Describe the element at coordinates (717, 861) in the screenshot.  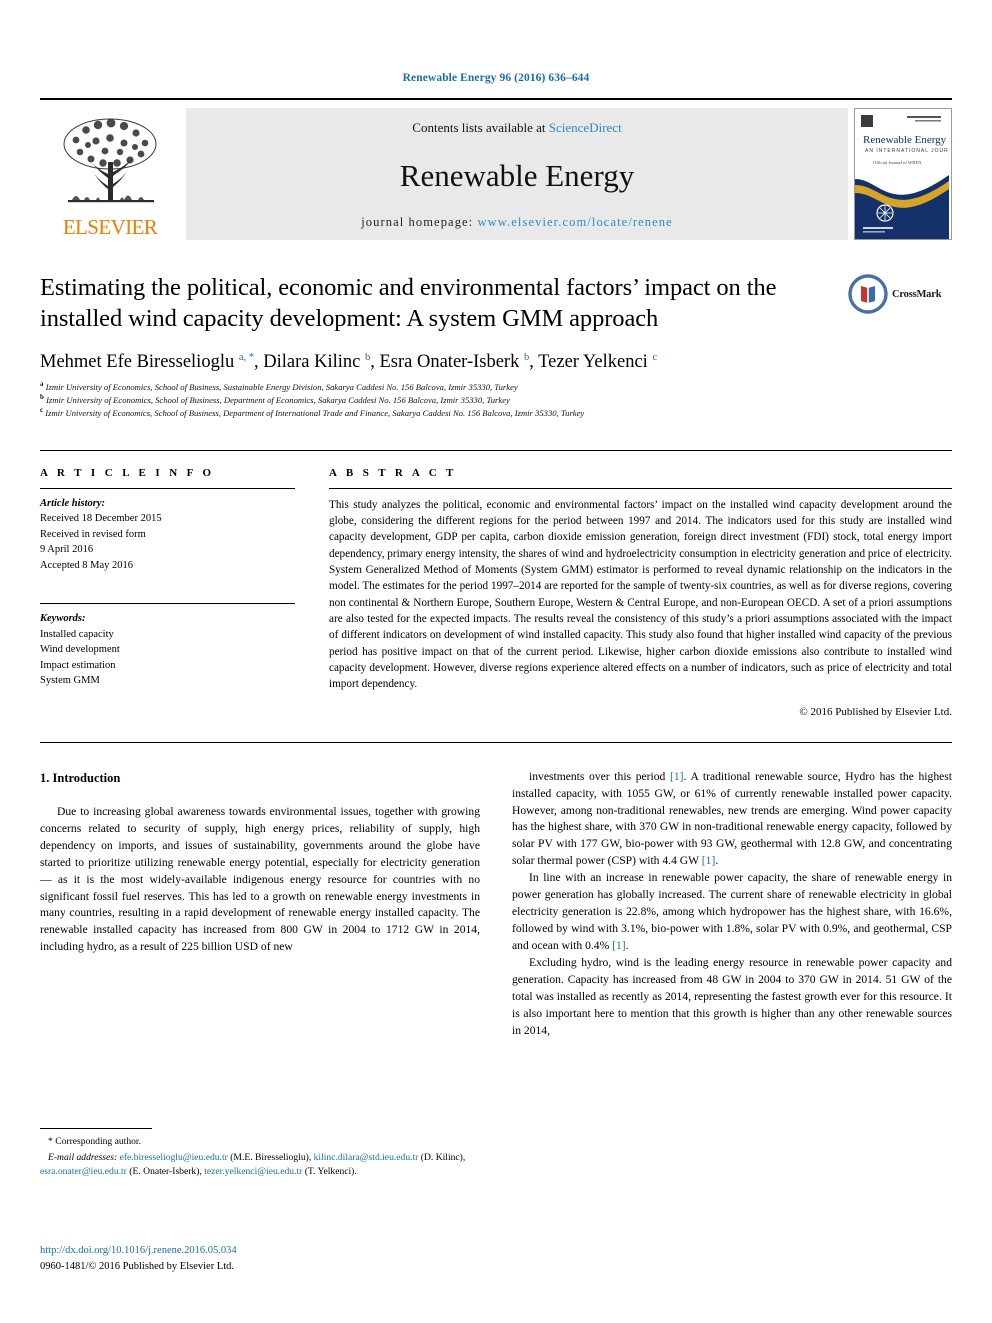
I see `intro-text-c: .` at that location.